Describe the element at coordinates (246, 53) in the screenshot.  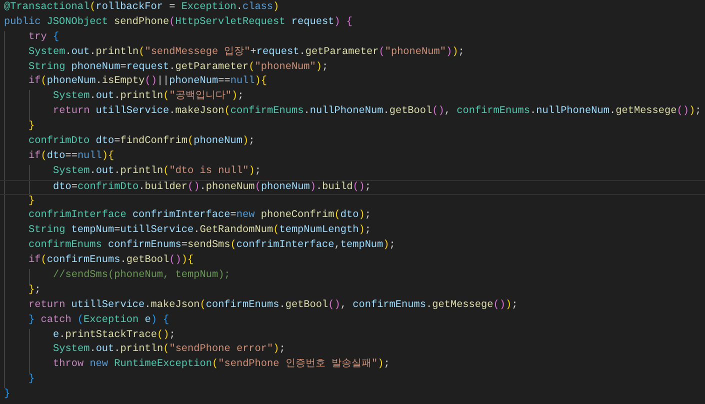
I see `code-line: System.out.println("sendMessege 입장"+request.getParameter("phoneNum"));` at that location.